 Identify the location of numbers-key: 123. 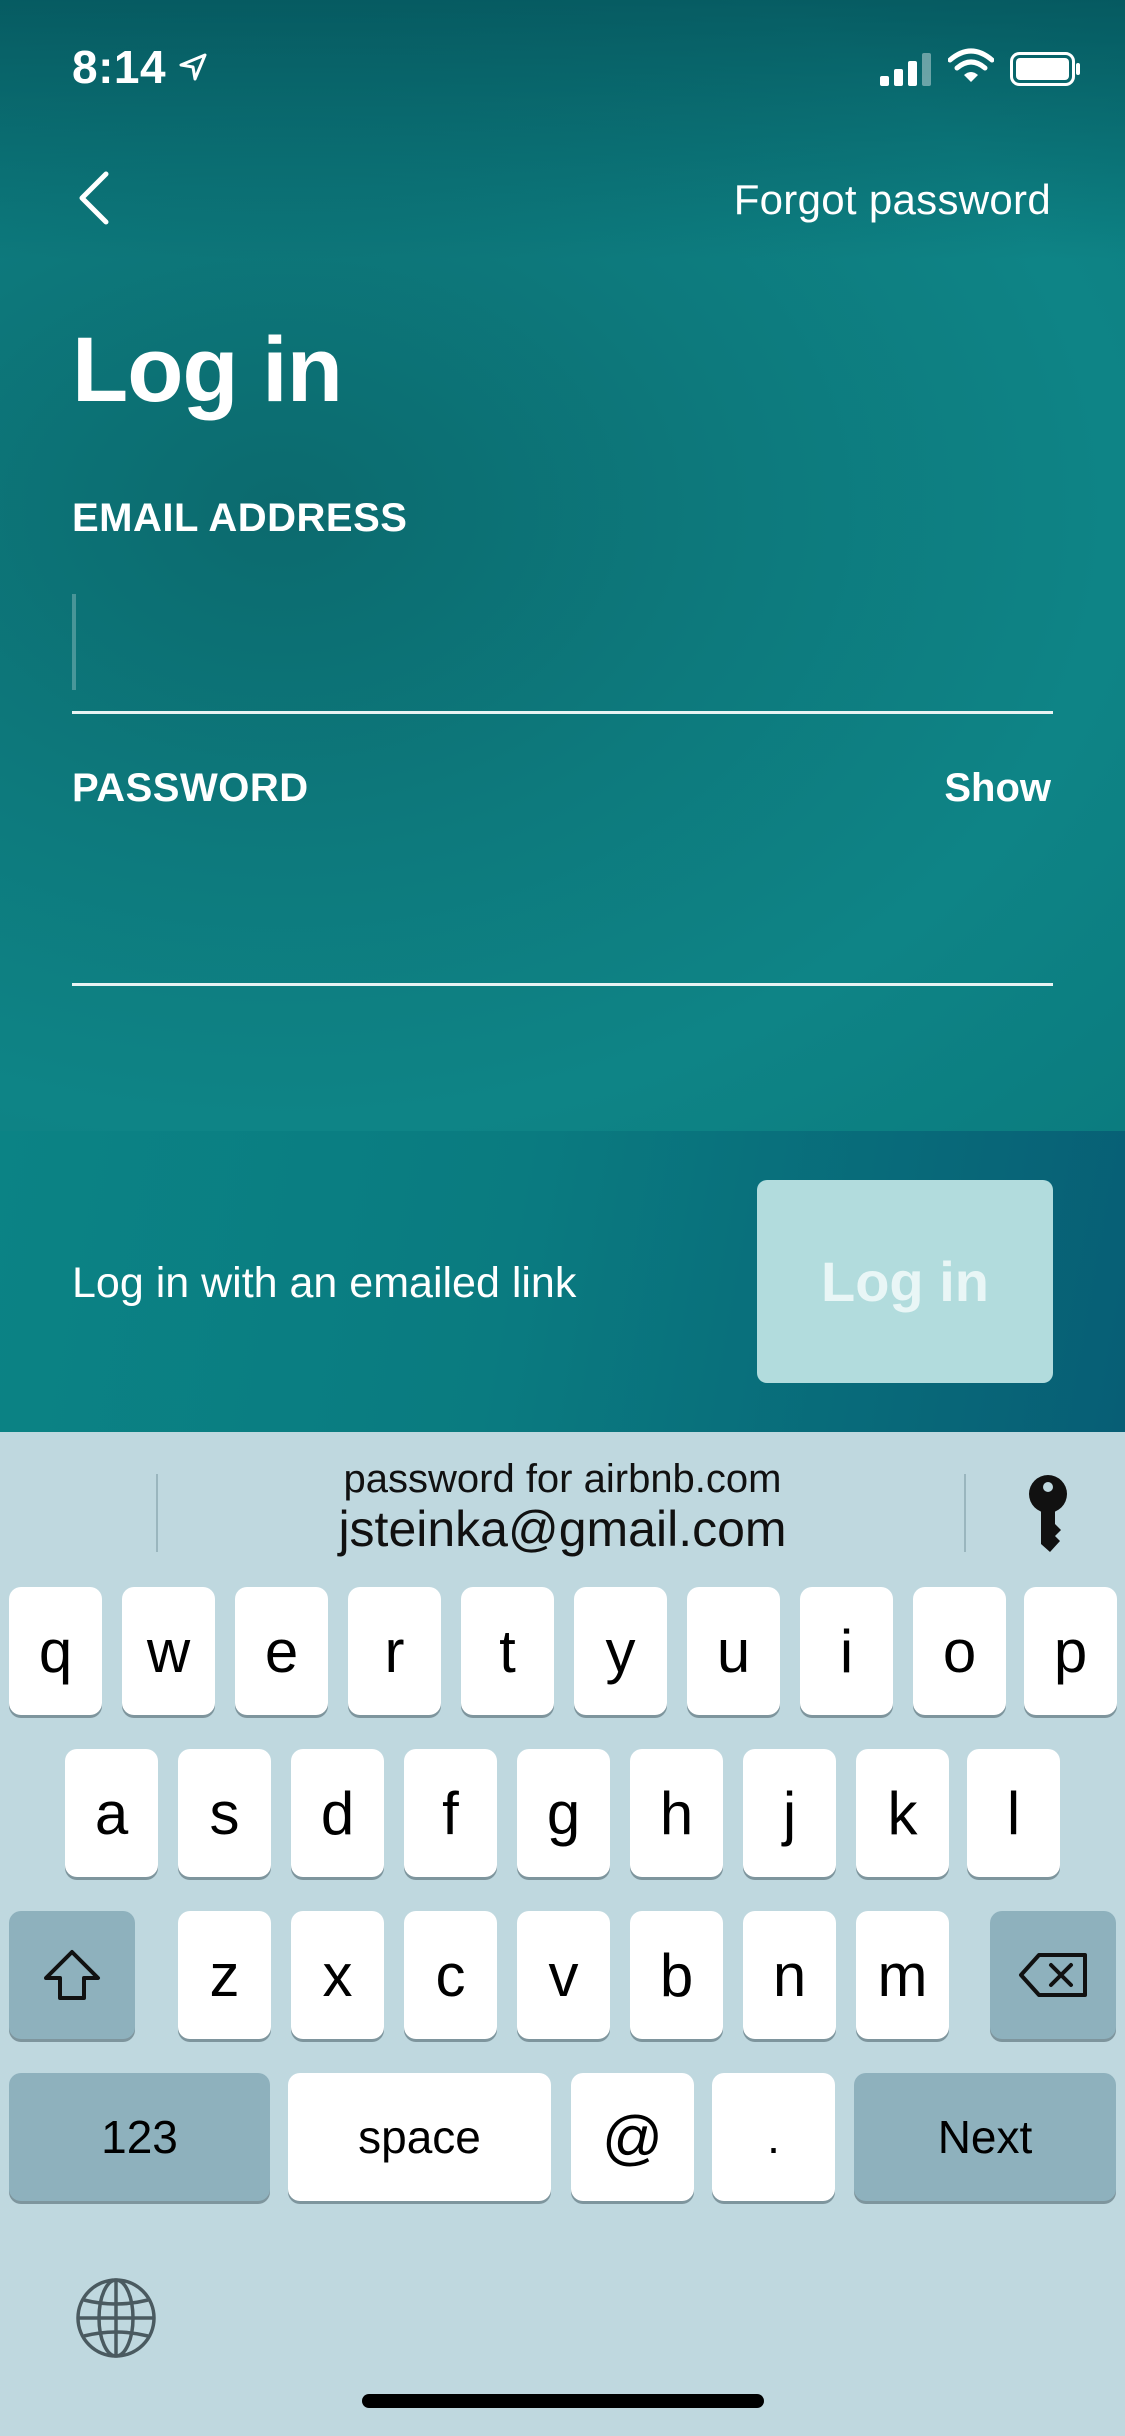
(139, 2137).